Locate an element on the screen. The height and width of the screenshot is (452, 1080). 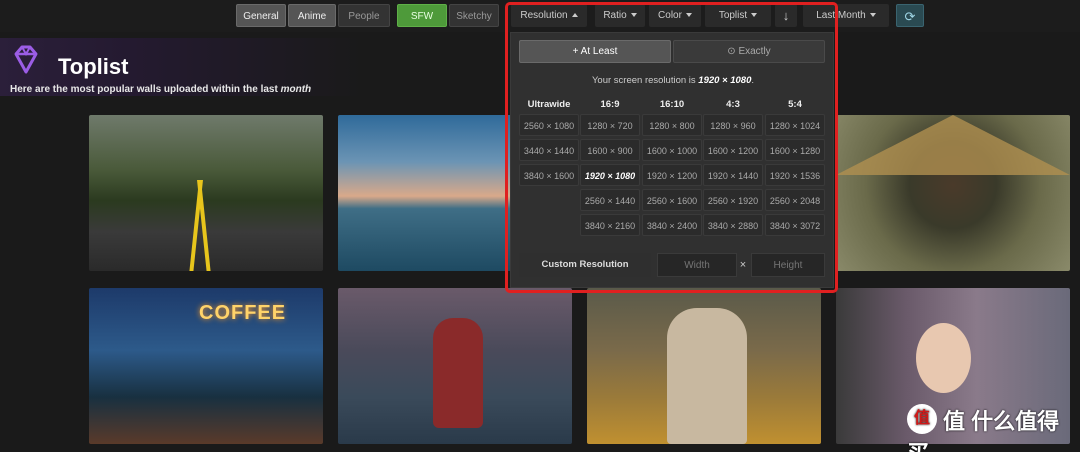
page-title: Toplist is located at coordinates (93, 66).